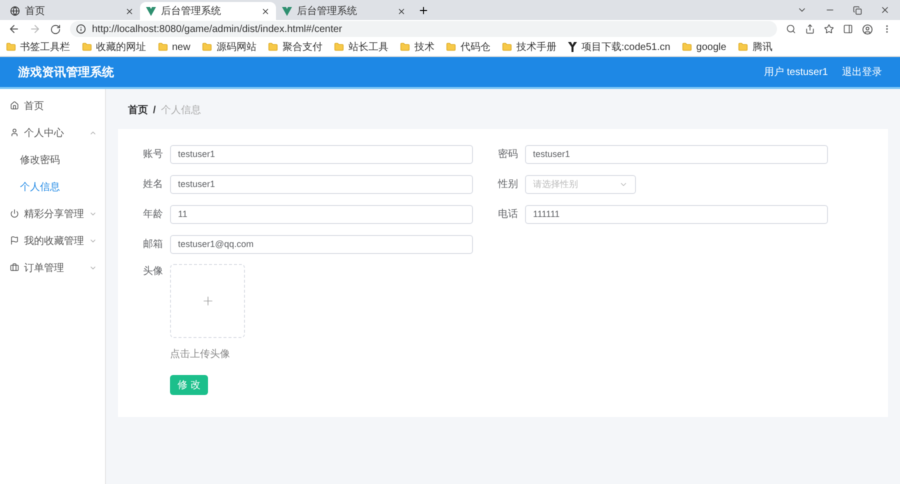 Image resolution: width=900 pixels, height=484 pixels. Describe the element at coordinates (295, 47) in the screenshot. I see `bookmark-item: 聚合支付` at that location.